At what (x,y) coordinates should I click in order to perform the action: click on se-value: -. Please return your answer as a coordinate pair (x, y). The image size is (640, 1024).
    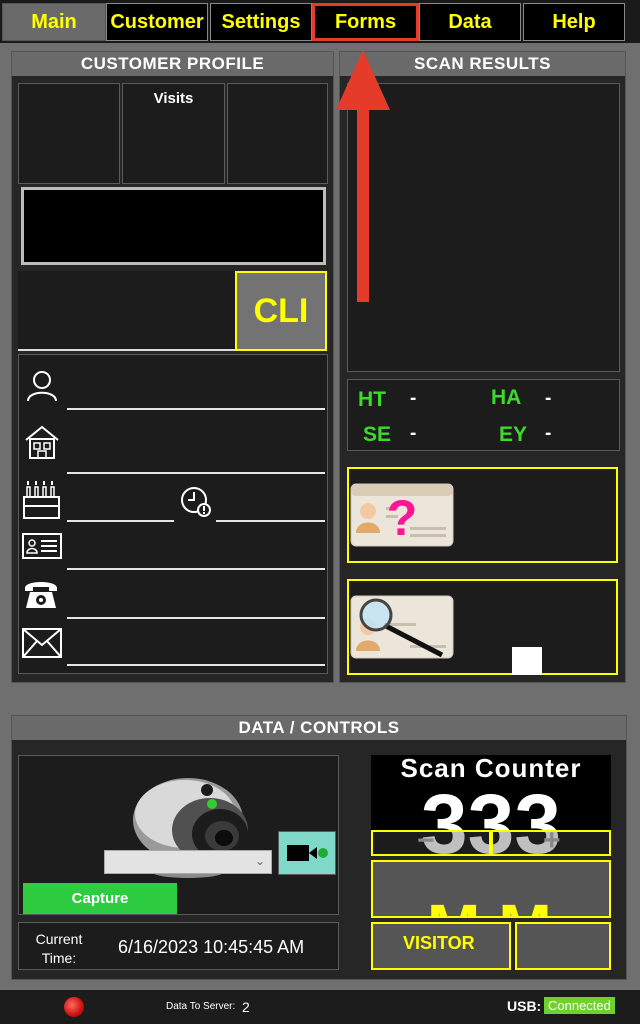
    Looking at the image, I should click on (413, 433).